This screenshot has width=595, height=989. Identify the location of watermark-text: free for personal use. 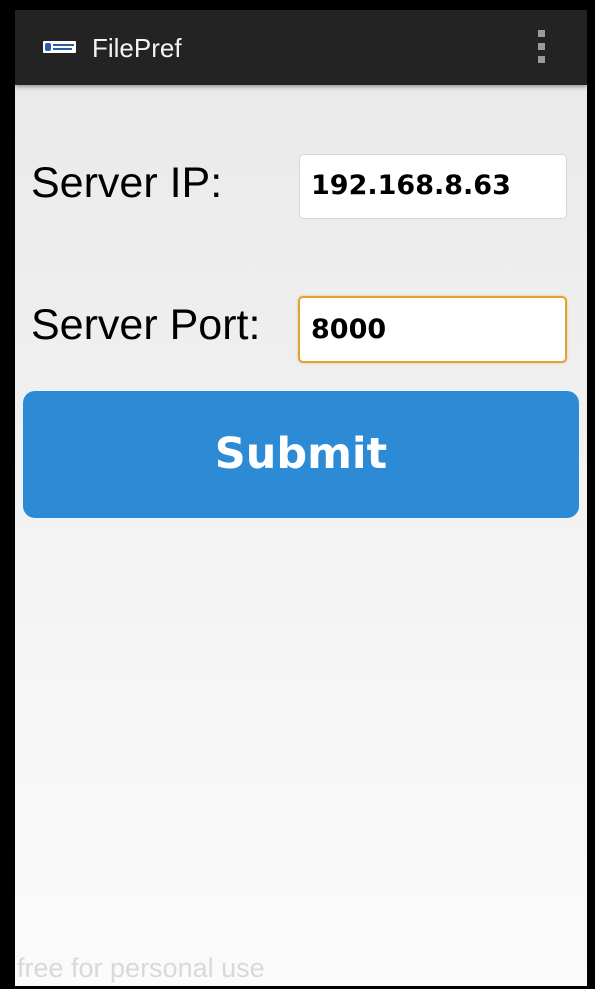
(141, 968).